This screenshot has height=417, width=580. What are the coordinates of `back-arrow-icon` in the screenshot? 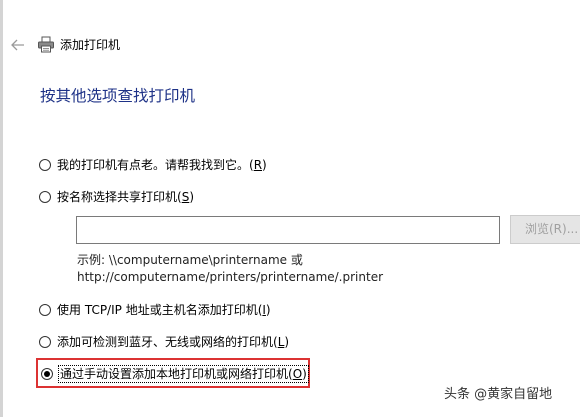 It's located at (17, 45).